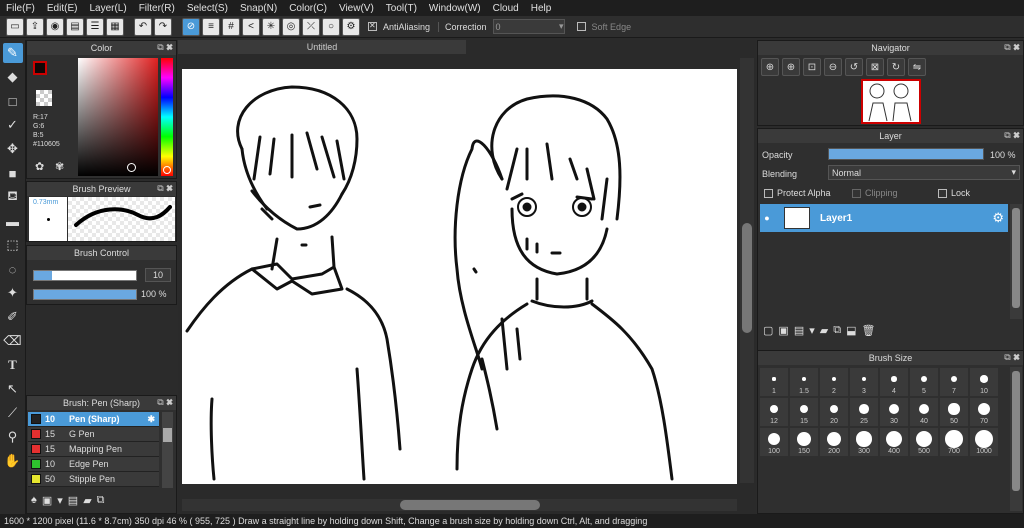  Describe the element at coordinates (401, 8) in the screenshot. I see `menu-item: Tool(T)` at that location.